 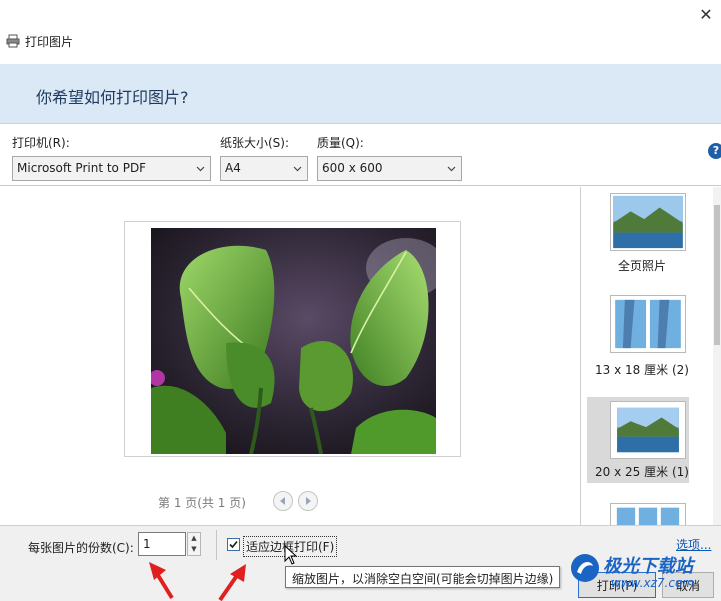 What do you see at coordinates (233, 168) in the screenshot?
I see `paper-size-value: A4` at bounding box center [233, 168].